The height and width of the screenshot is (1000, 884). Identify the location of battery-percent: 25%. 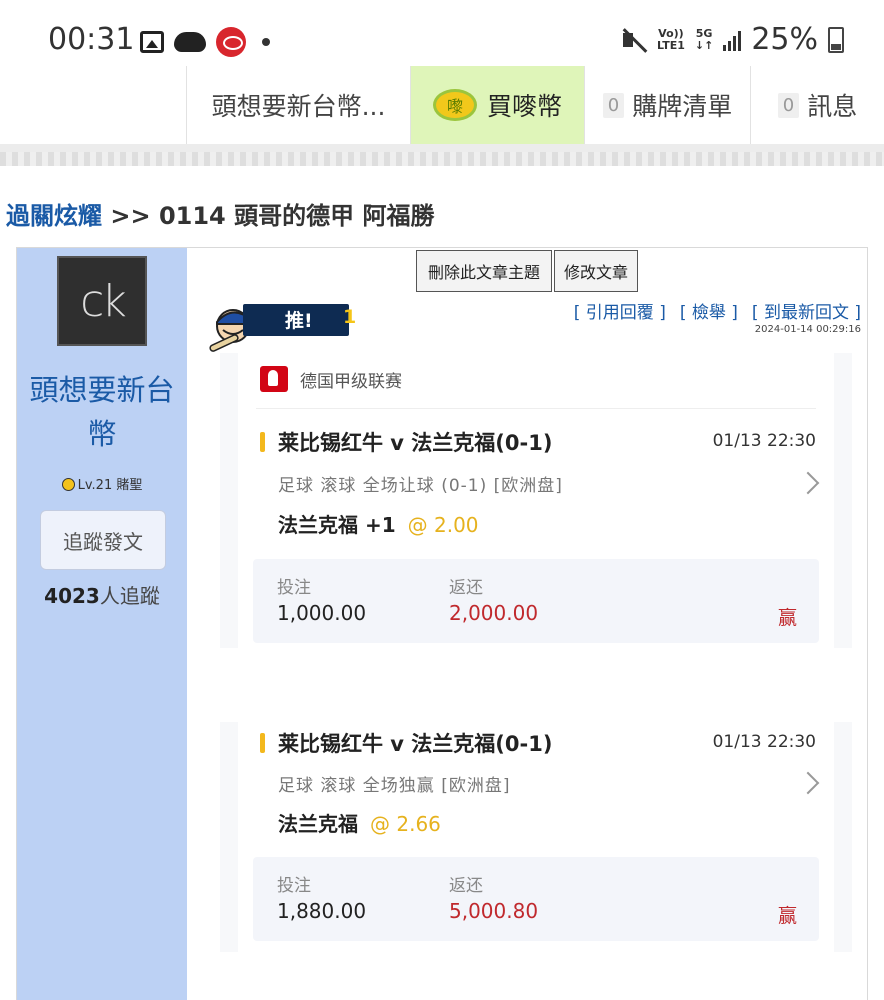
(784, 39).